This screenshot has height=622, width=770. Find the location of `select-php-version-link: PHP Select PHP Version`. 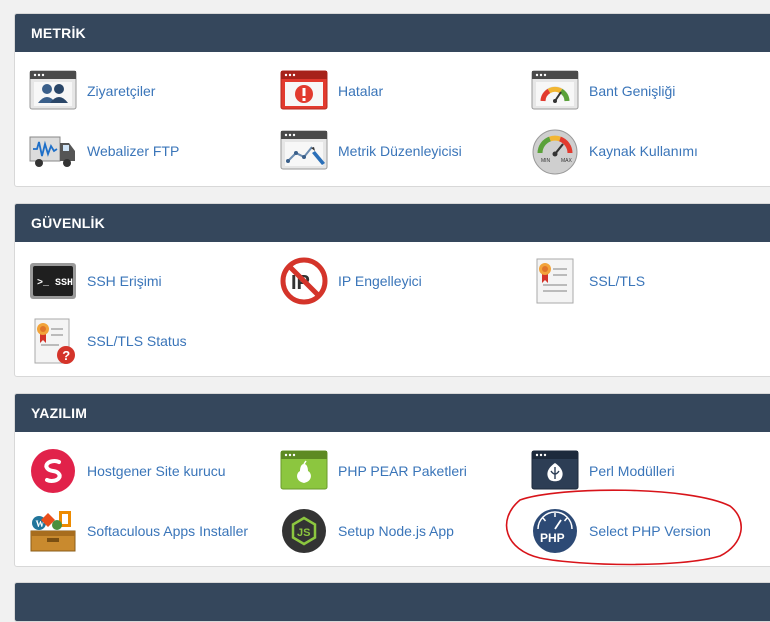

select-php-version-link: PHP Select PHP Version is located at coordinates (650, 531).